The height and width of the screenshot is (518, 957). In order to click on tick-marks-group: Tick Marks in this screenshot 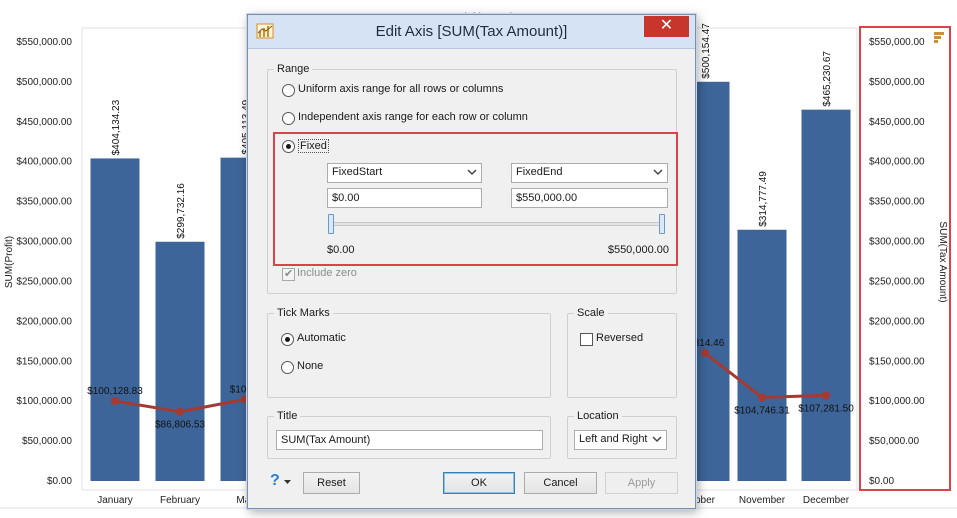, I will do `click(409, 352)`.